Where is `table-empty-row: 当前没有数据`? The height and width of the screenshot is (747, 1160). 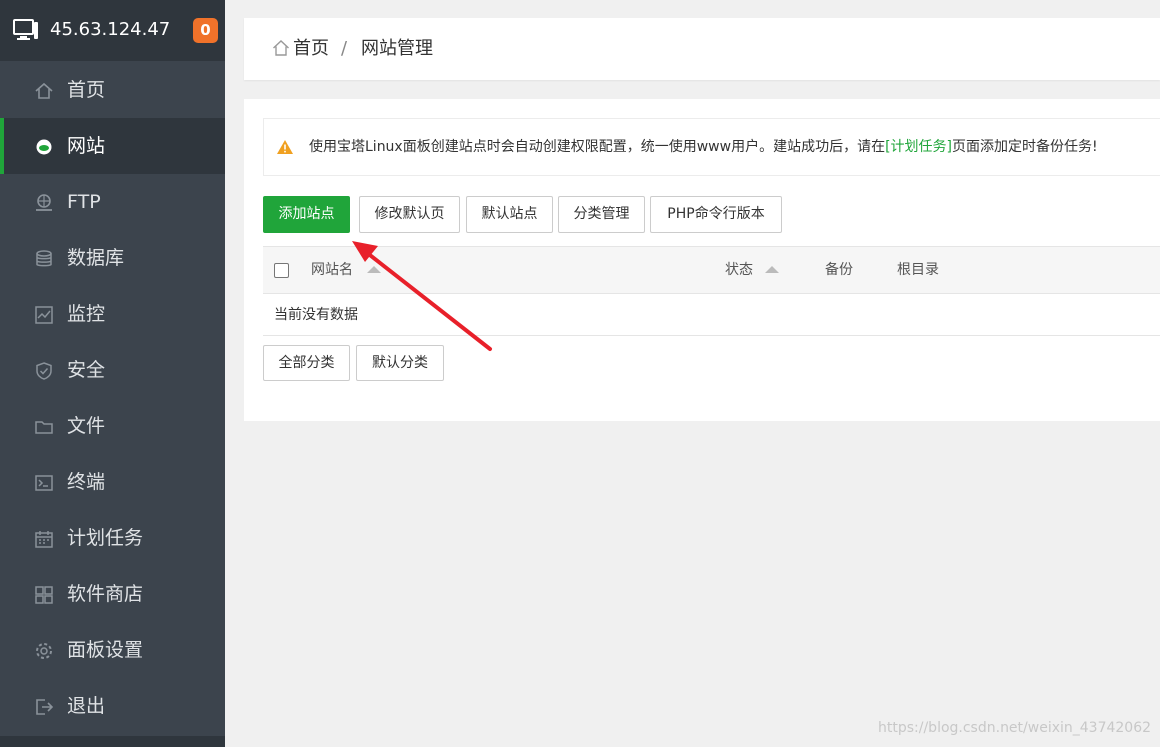 table-empty-row: 当前没有数据 is located at coordinates (711, 315).